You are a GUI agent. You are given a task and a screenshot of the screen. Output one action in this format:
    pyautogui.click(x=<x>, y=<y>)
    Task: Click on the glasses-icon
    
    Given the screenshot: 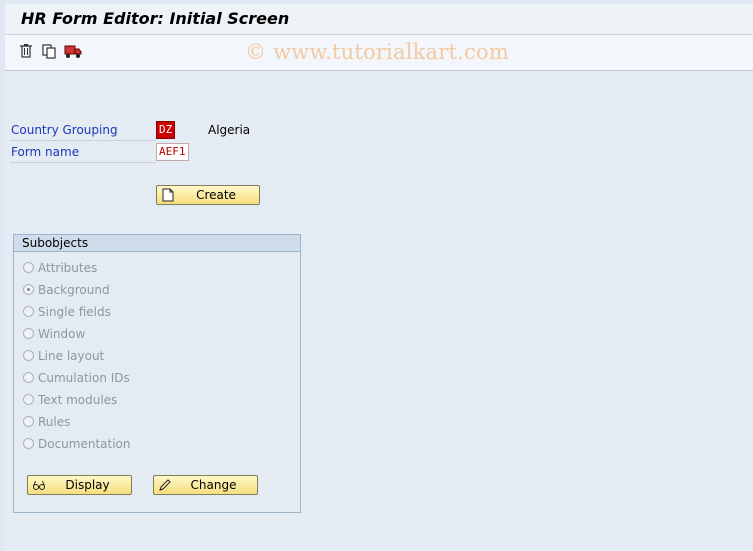 What is the action you would take?
    pyautogui.click(x=39, y=485)
    